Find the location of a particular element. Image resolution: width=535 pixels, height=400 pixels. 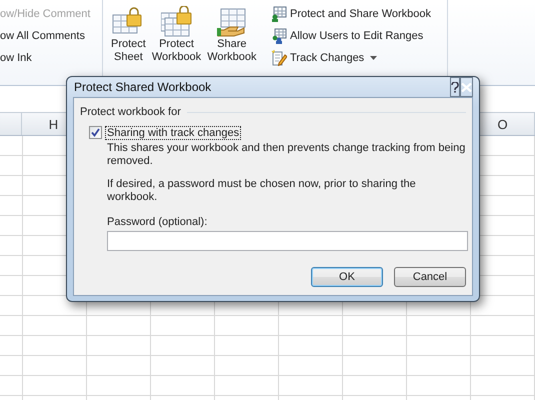

ribbon-button: Protect Workbook is located at coordinates (177, 35).